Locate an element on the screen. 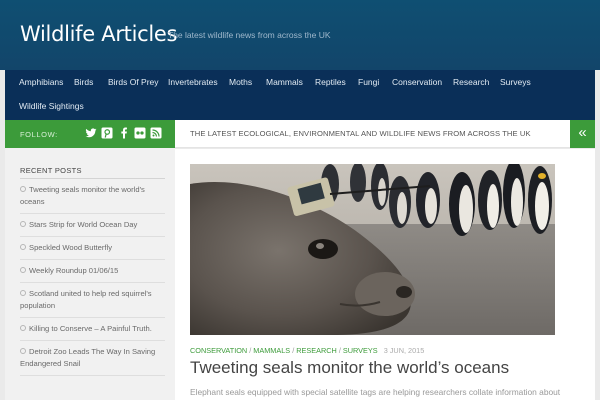 Image resolution: width=600 pixels, height=400 pixels. twitter-icon is located at coordinates (90, 133).